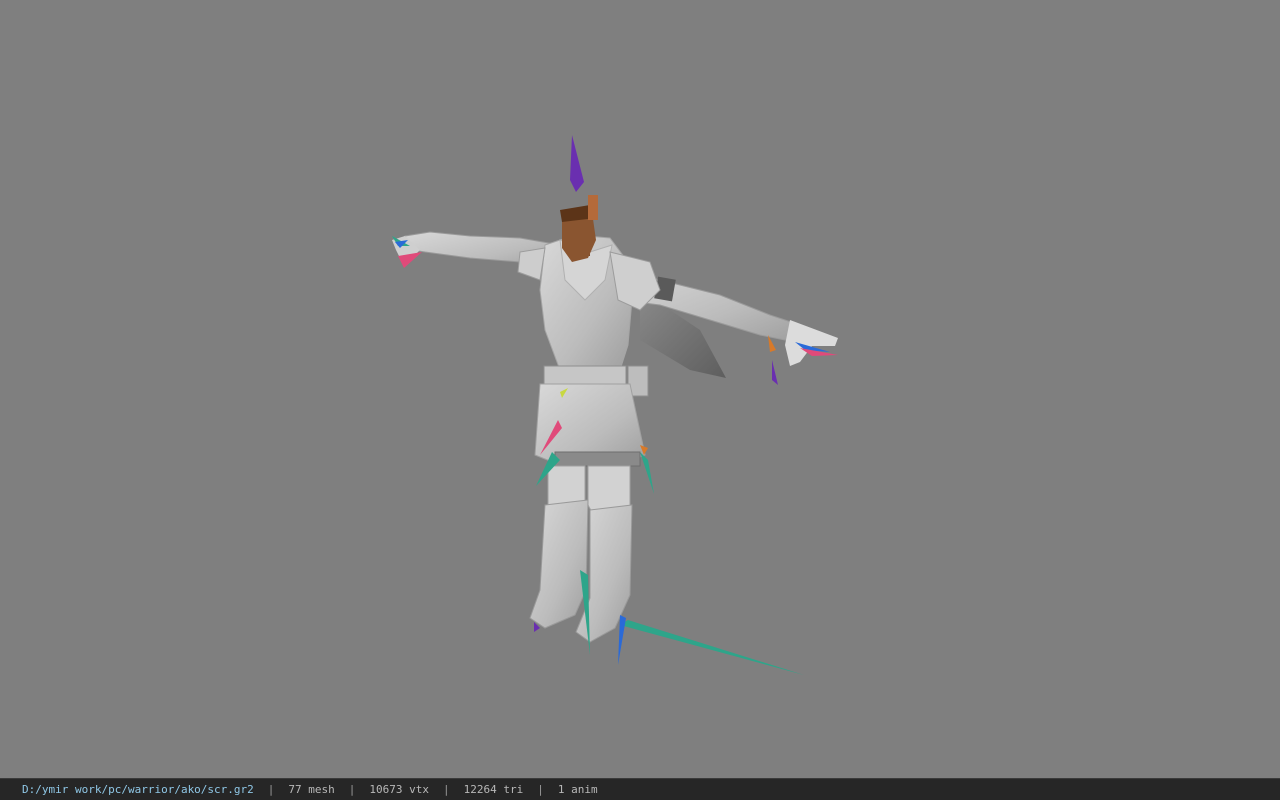 This screenshot has width=1280, height=800. What do you see at coordinates (597, 459) in the screenshot?
I see `skirt-trim` at bounding box center [597, 459].